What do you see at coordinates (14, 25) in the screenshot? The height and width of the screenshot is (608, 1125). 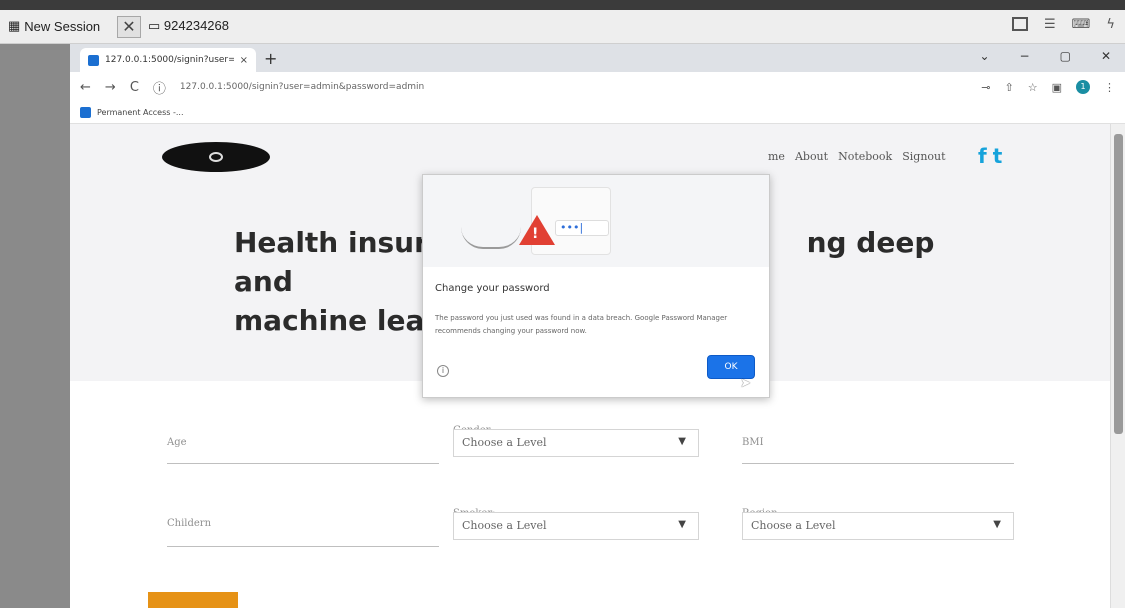 I see `session-icon: ▦` at bounding box center [14, 25].